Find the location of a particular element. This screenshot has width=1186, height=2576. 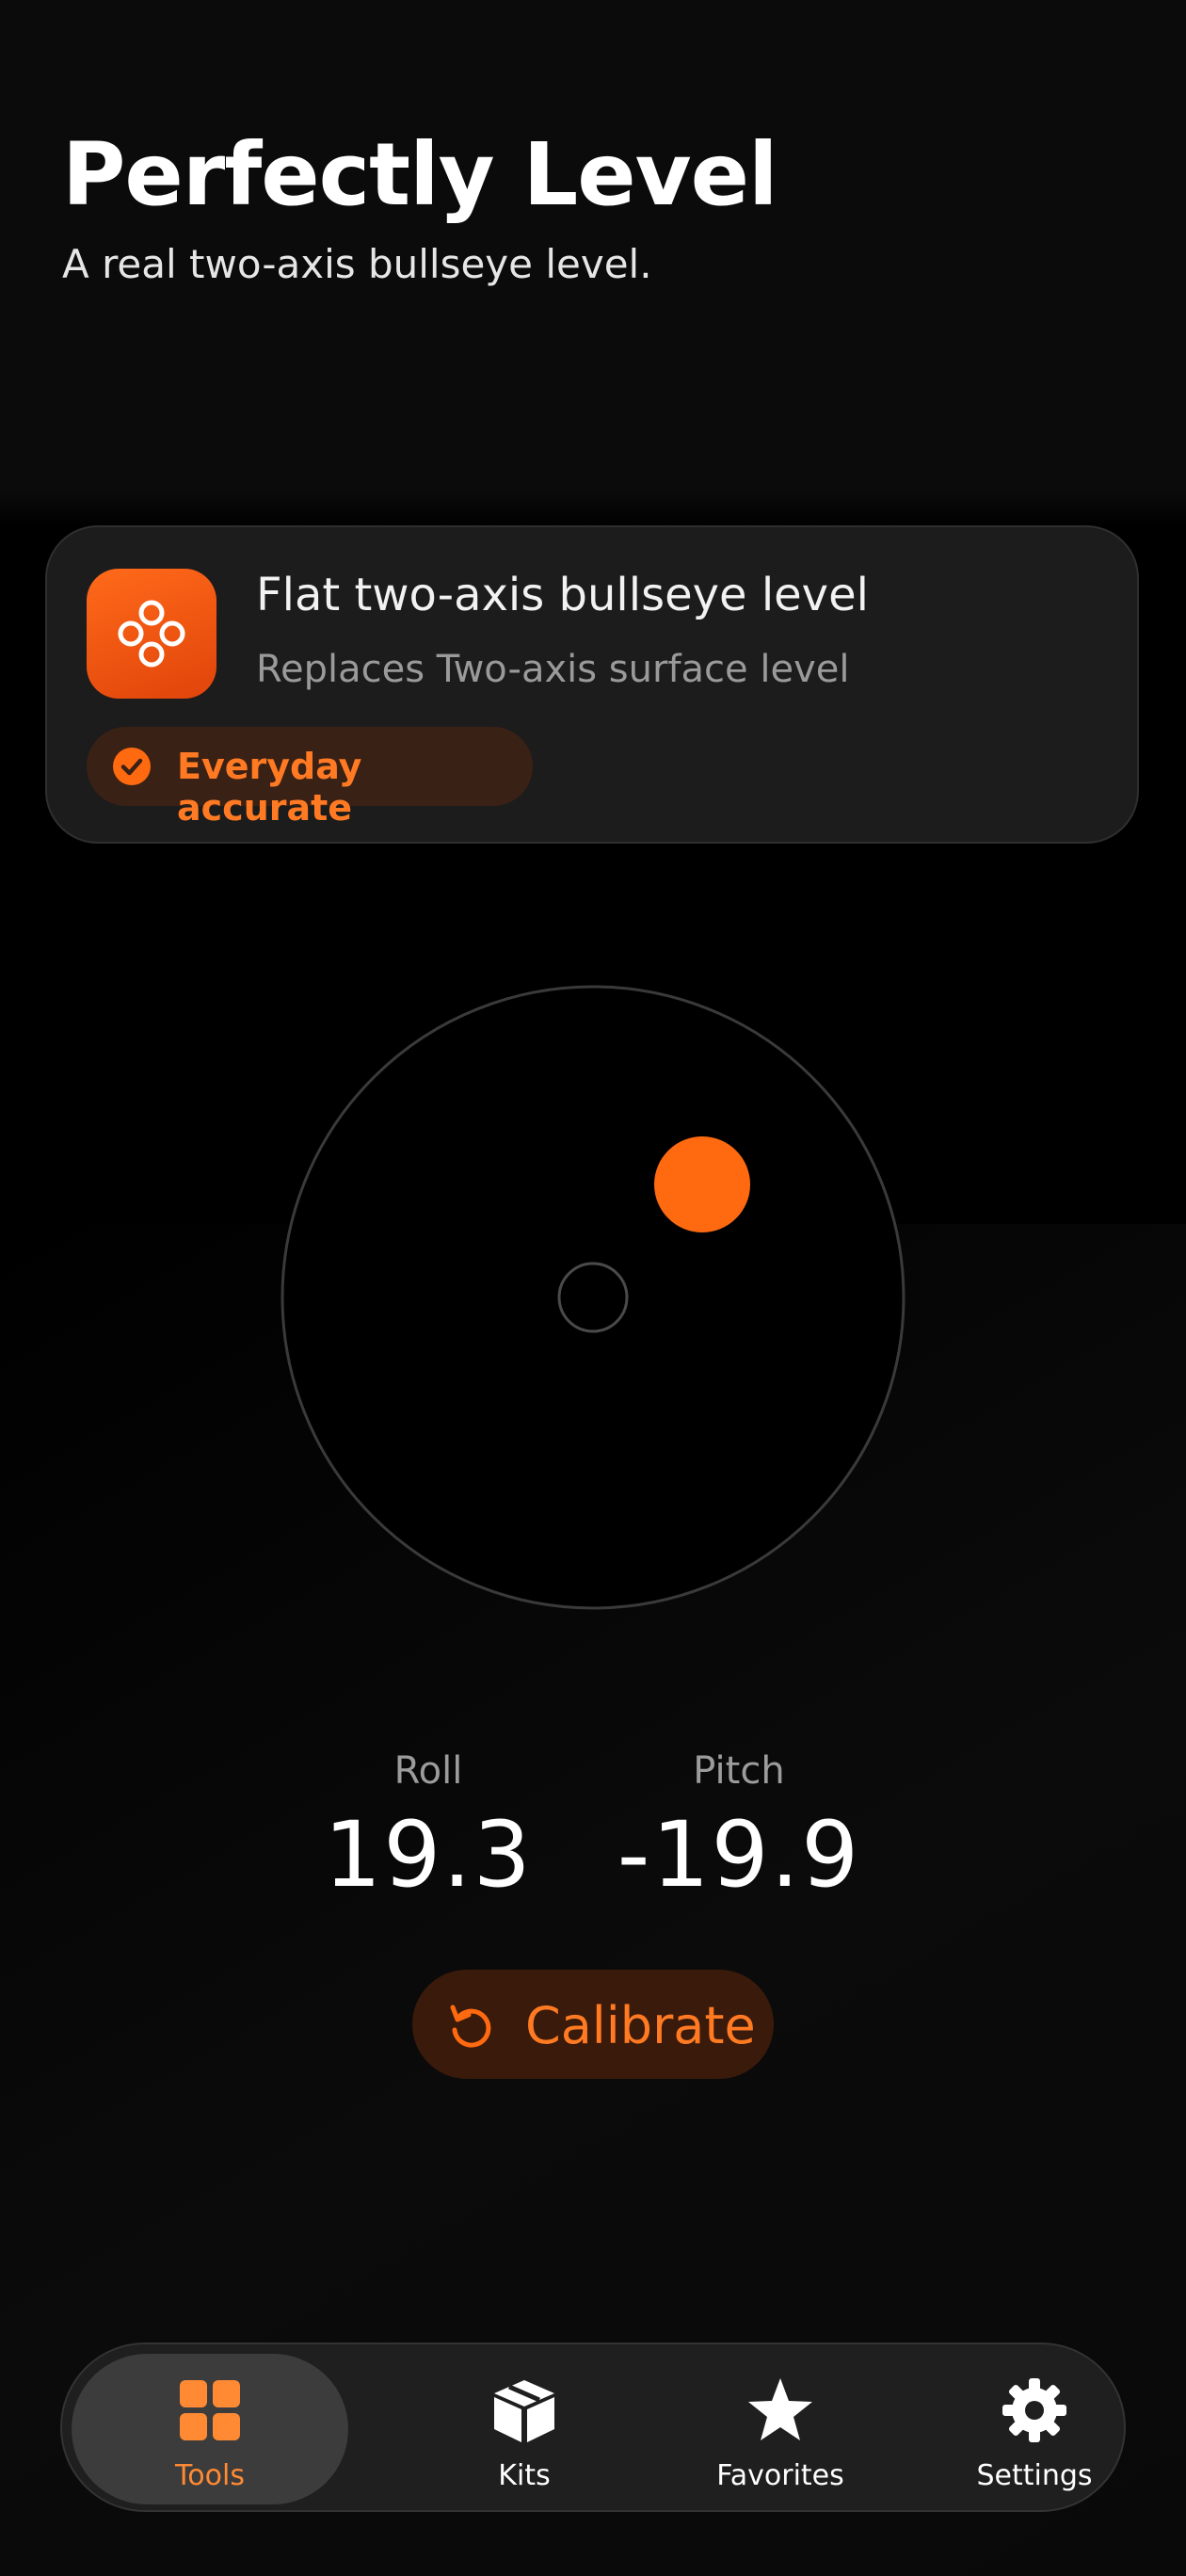

tab-tools-label: Tools is located at coordinates (210, 2475).